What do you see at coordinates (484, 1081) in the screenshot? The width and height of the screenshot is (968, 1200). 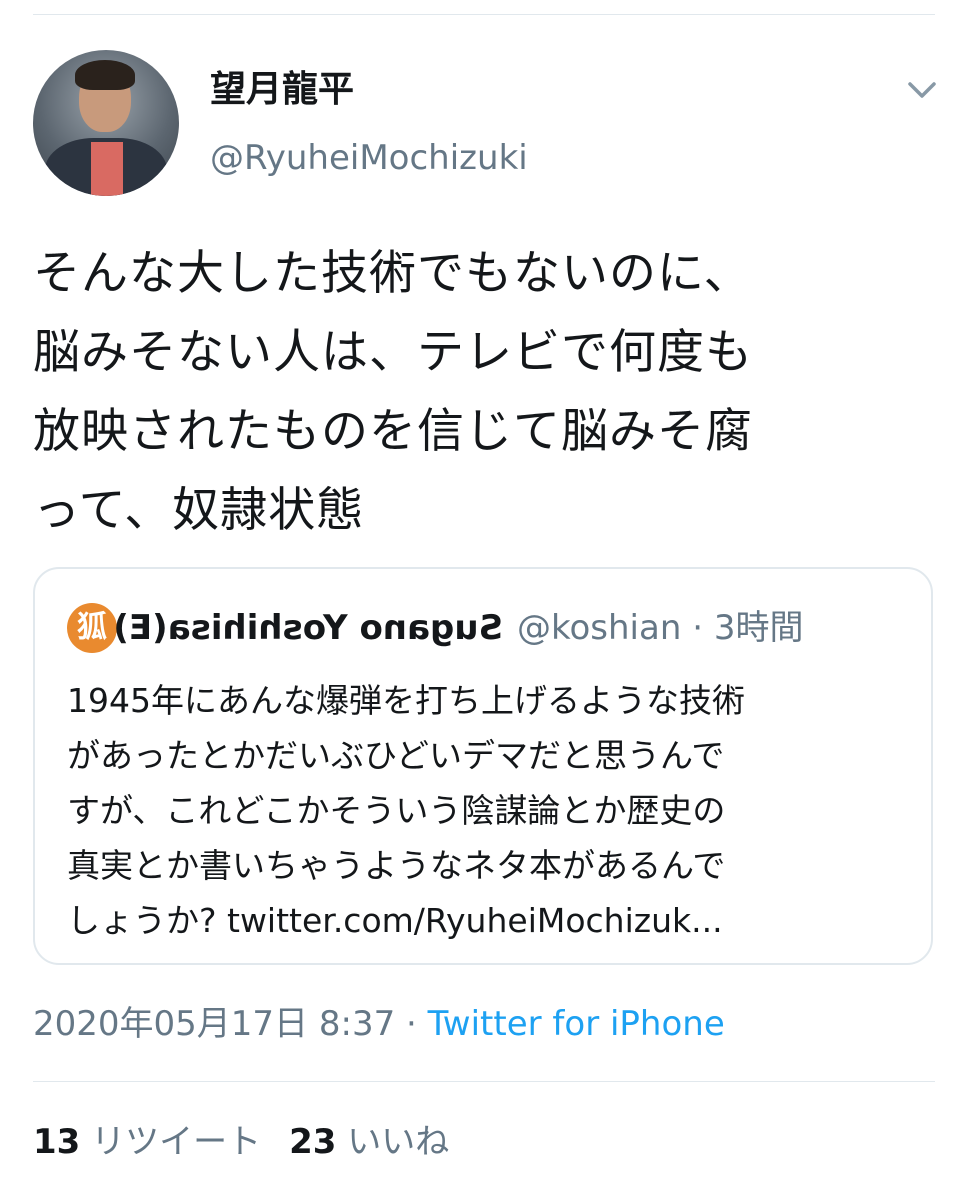 I see `stats-divider` at bounding box center [484, 1081].